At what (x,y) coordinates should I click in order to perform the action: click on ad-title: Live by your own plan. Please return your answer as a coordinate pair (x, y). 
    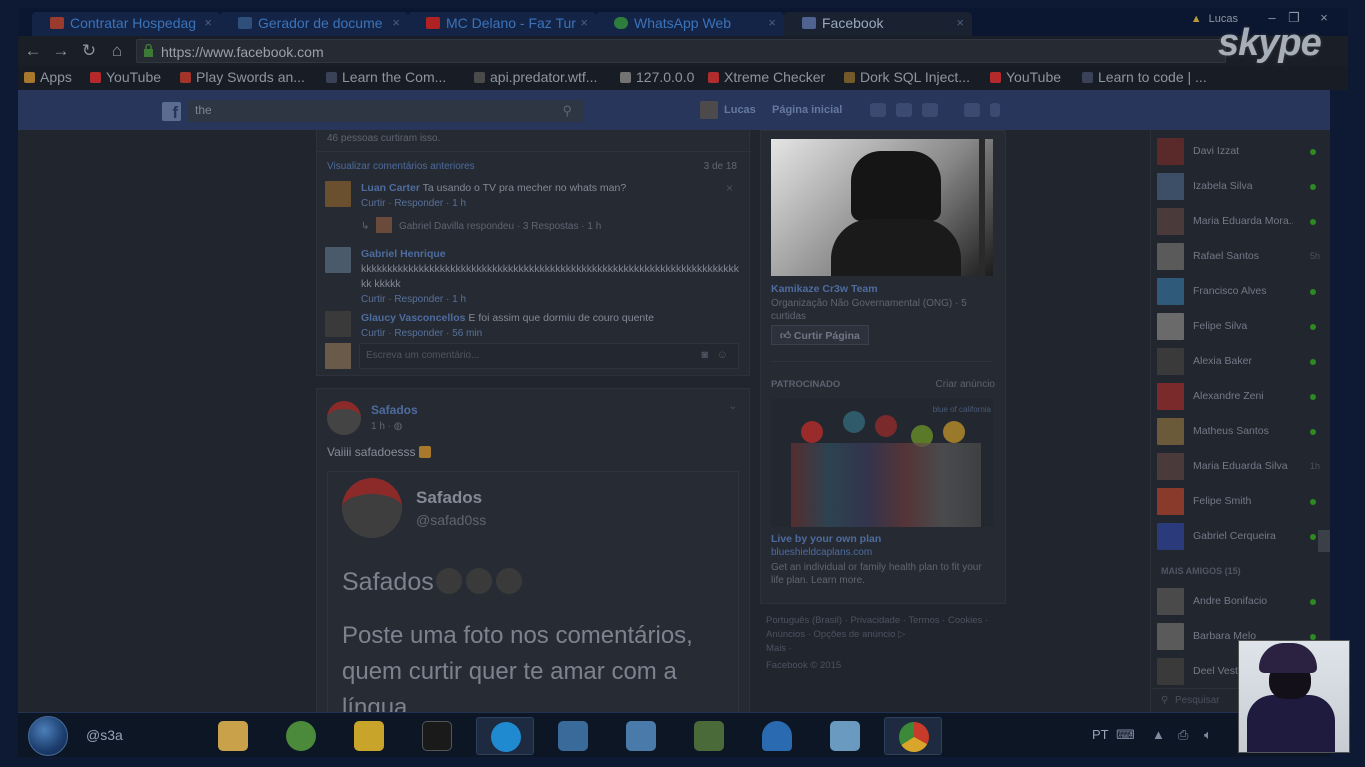
    Looking at the image, I should click on (826, 539).